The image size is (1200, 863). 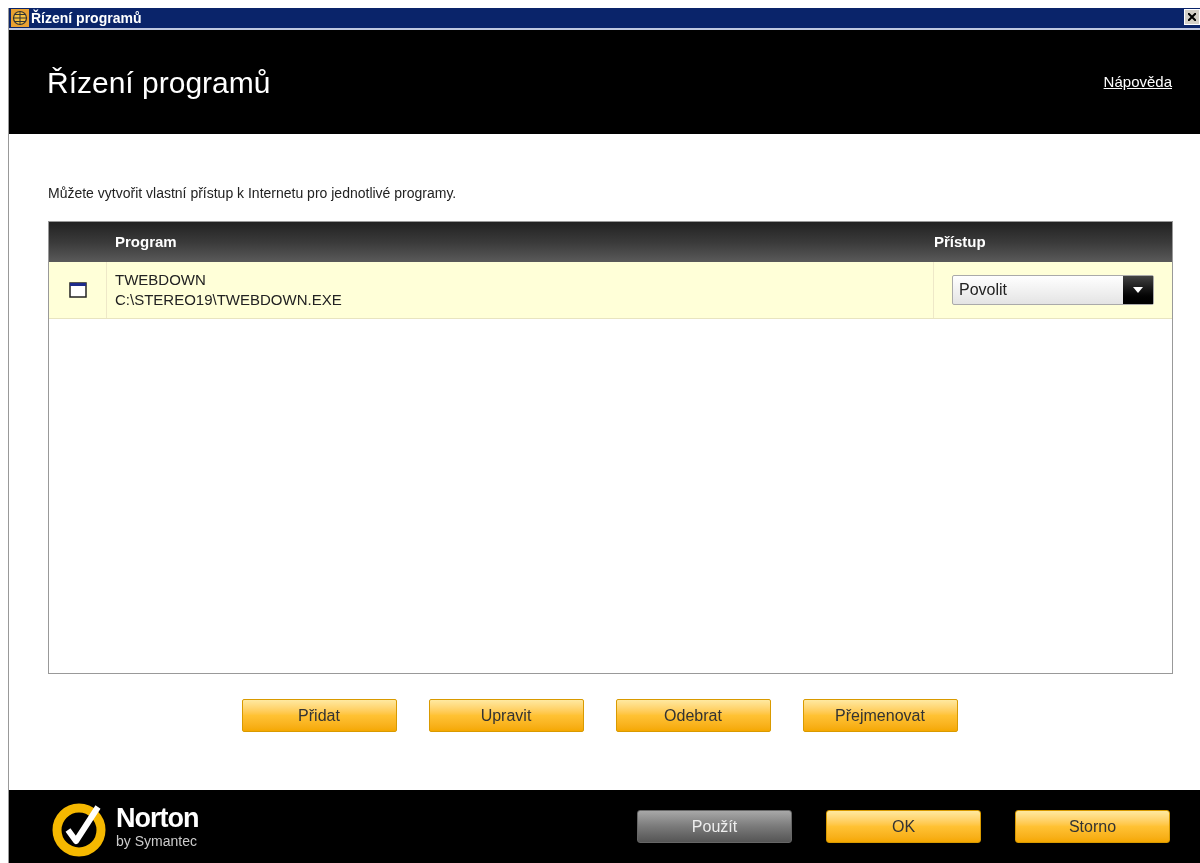 I want to click on close-button, so click(x=1192, y=17).